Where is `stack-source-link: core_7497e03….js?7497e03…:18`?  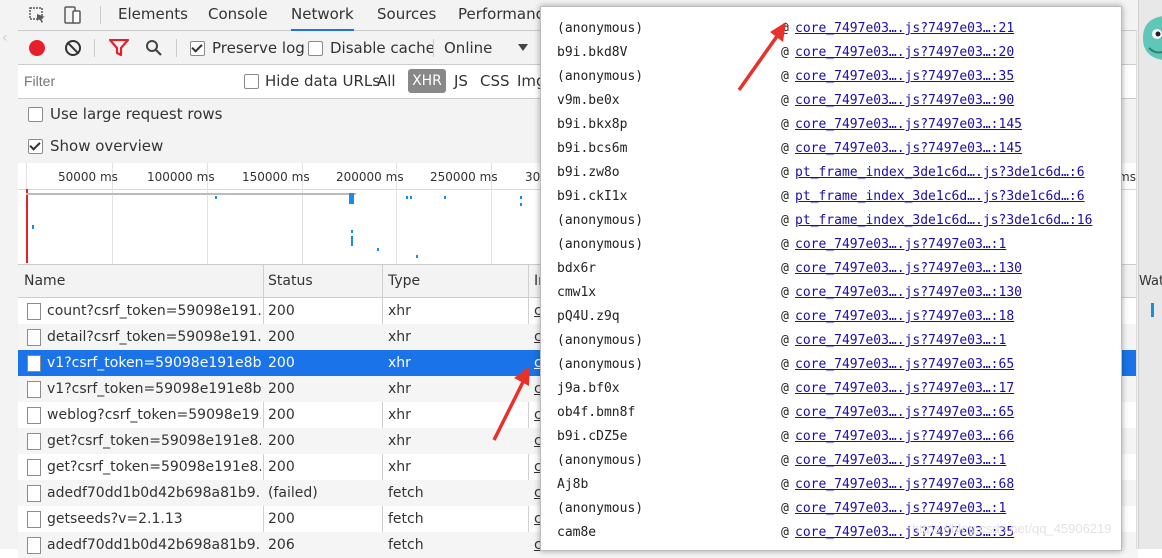 stack-source-link: core_7497e03….js?7497e03…:18 is located at coordinates (904, 317).